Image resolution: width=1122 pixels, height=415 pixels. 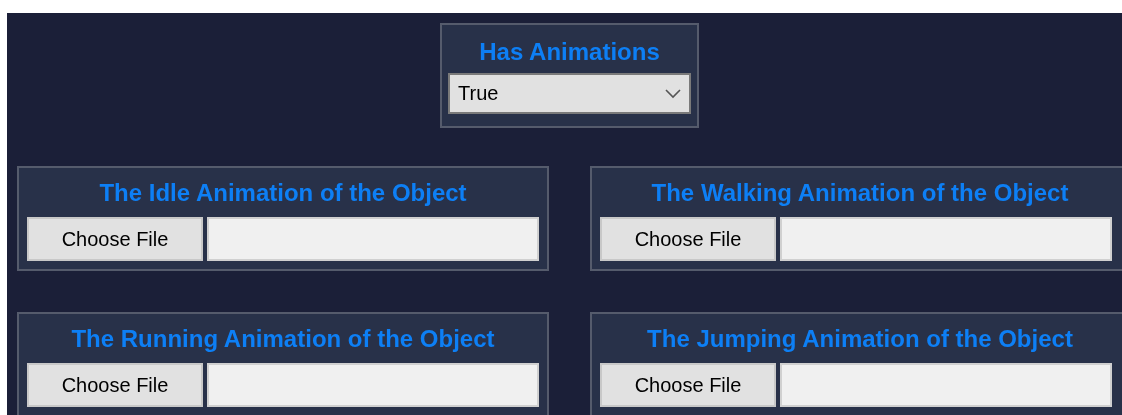 What do you see at coordinates (860, 339) in the screenshot?
I see `panel-title: The Jumping Animation of the Object` at bounding box center [860, 339].